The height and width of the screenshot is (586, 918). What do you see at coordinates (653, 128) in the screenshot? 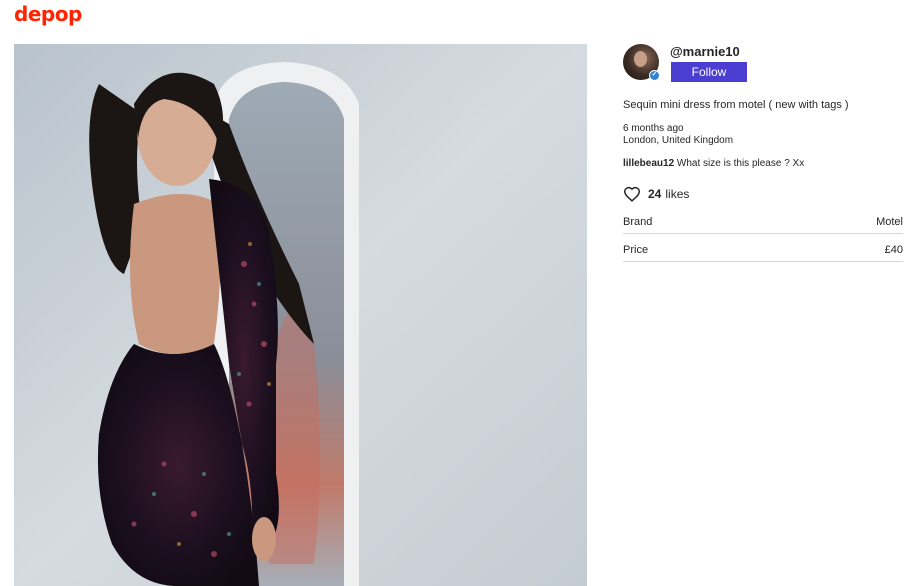
I see `posted-time: 6 months ago` at bounding box center [653, 128].